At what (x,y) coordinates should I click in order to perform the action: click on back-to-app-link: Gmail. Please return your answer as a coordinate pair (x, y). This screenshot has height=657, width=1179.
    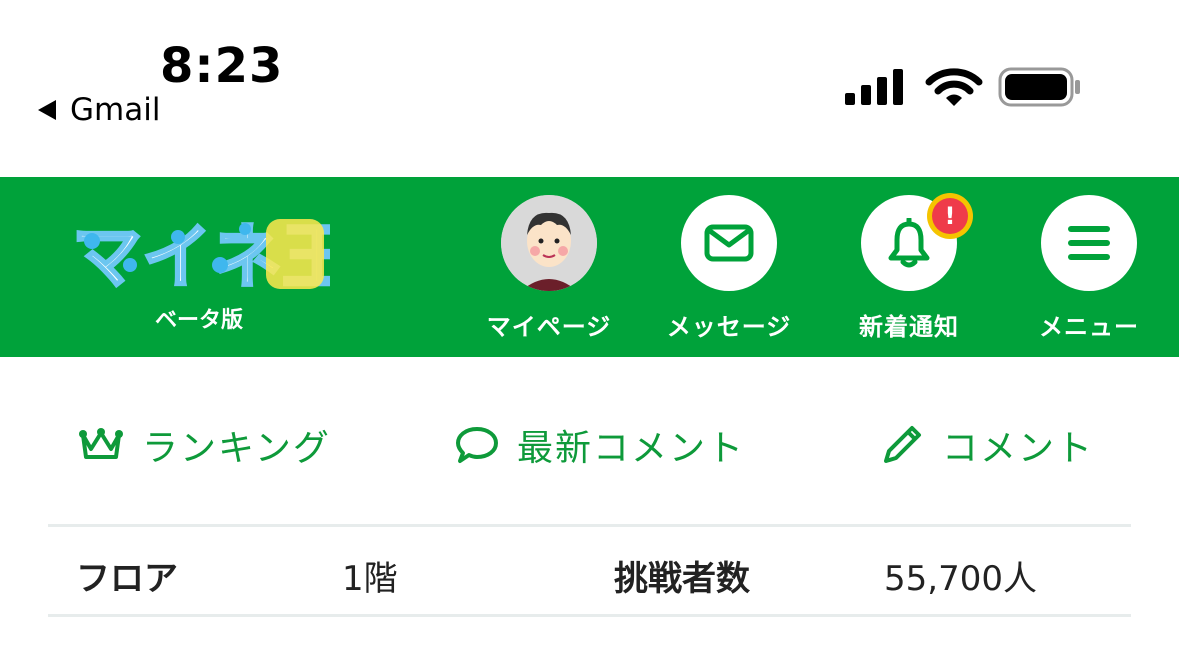
    Looking at the image, I should click on (99, 110).